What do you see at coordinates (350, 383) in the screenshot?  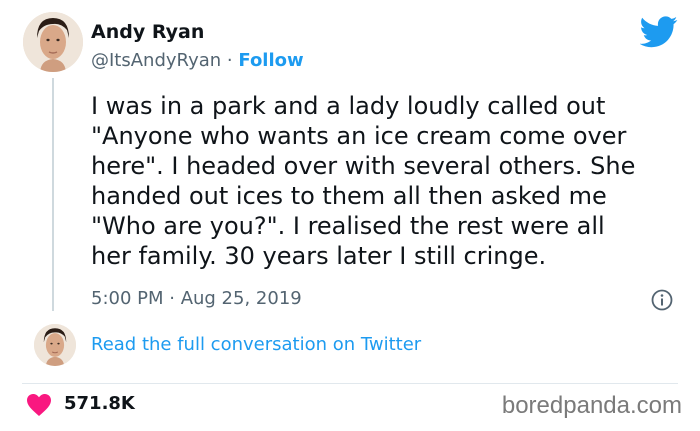 I see `footer-divider` at bounding box center [350, 383].